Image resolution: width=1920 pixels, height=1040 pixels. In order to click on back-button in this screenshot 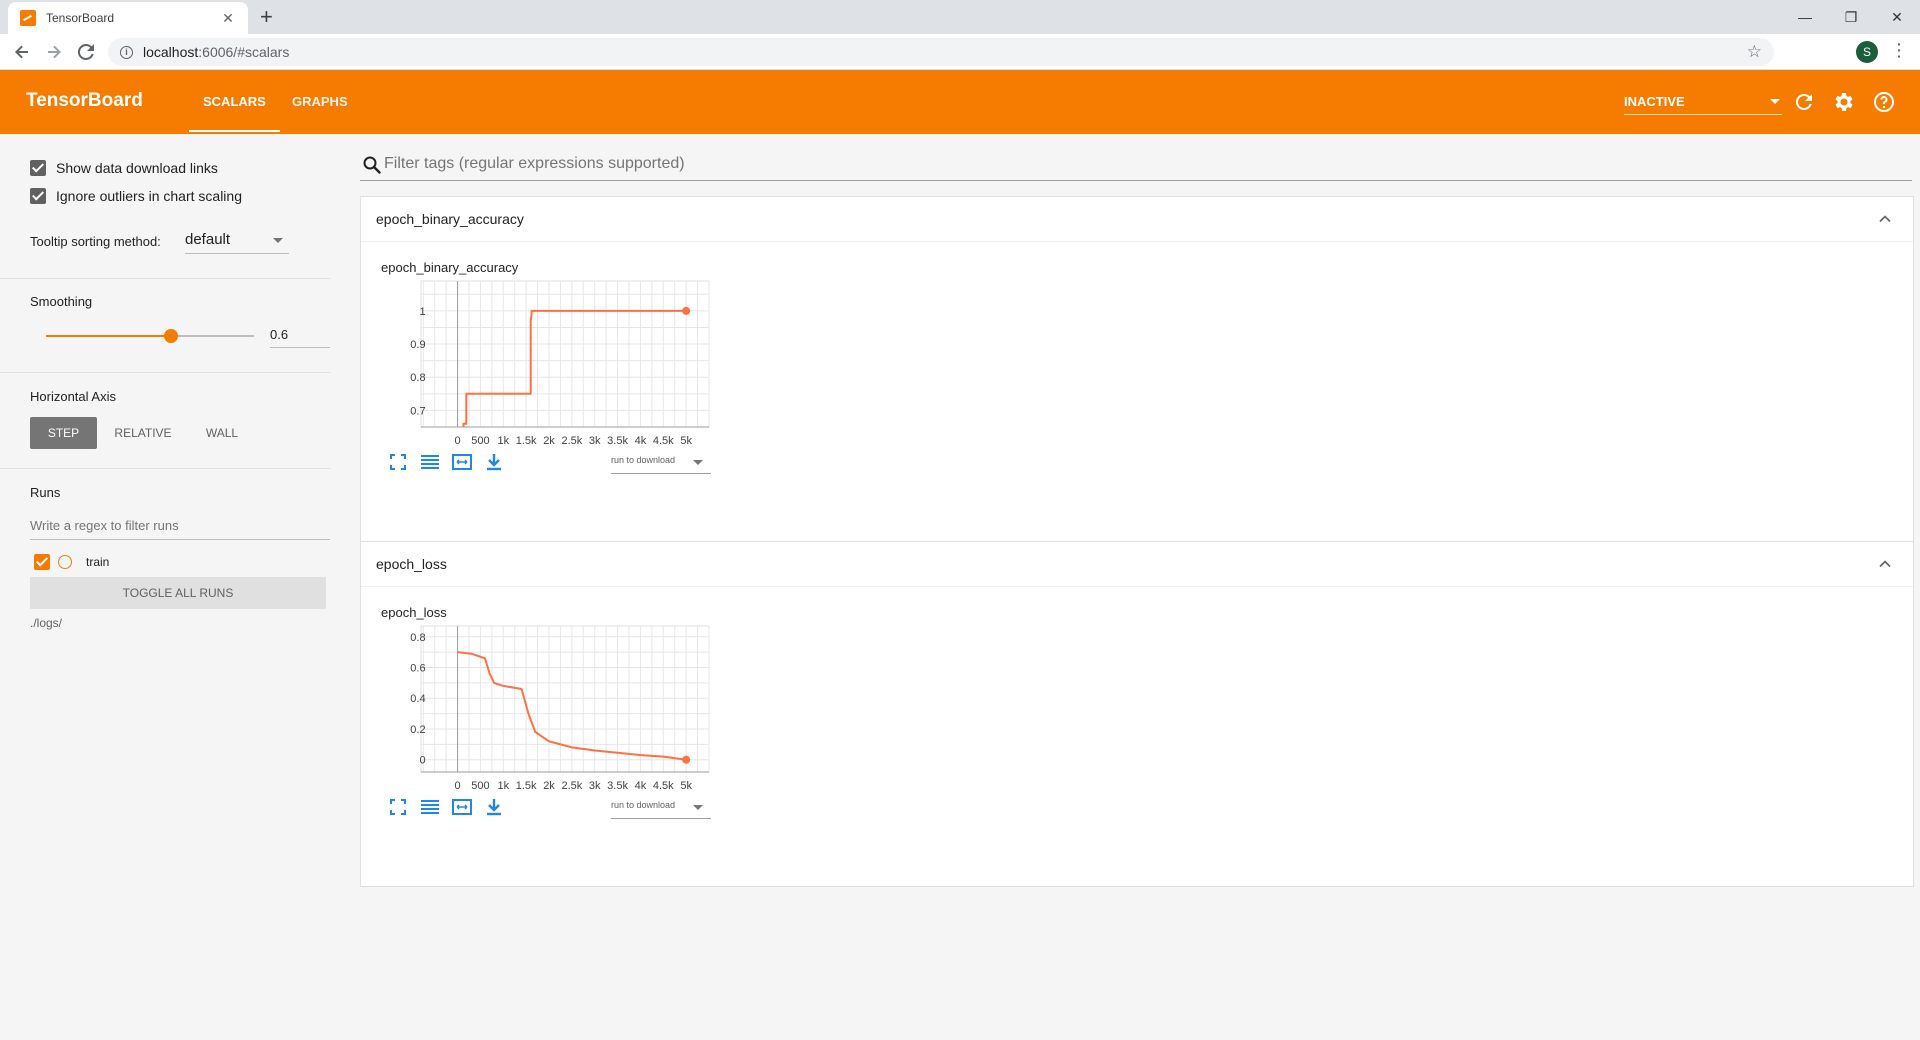, I will do `click(22, 52)`.